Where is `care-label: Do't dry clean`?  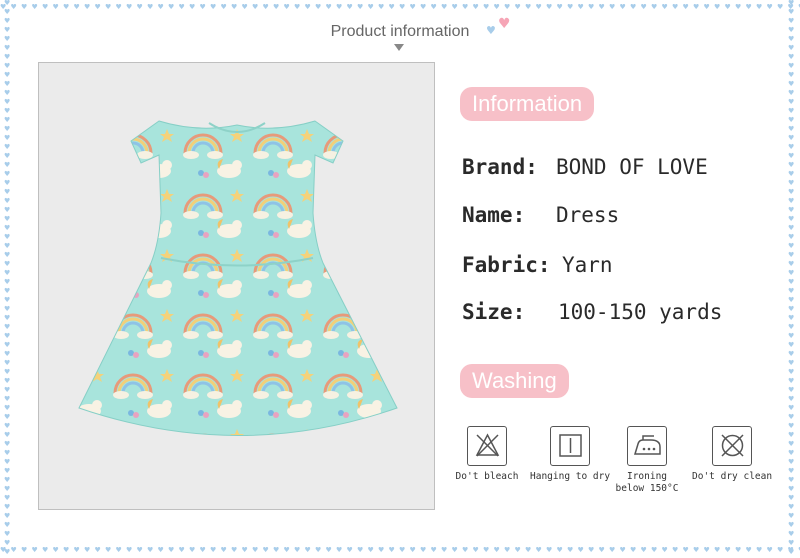 care-label: Do't dry clean is located at coordinates (732, 476).